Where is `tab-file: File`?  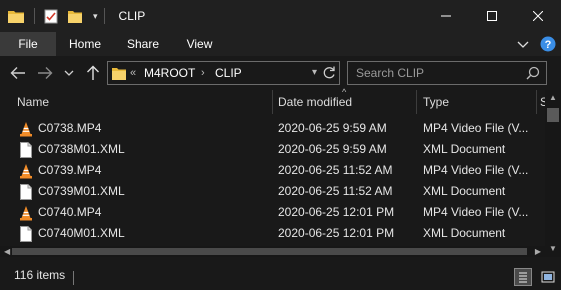 tab-file: File is located at coordinates (28, 44).